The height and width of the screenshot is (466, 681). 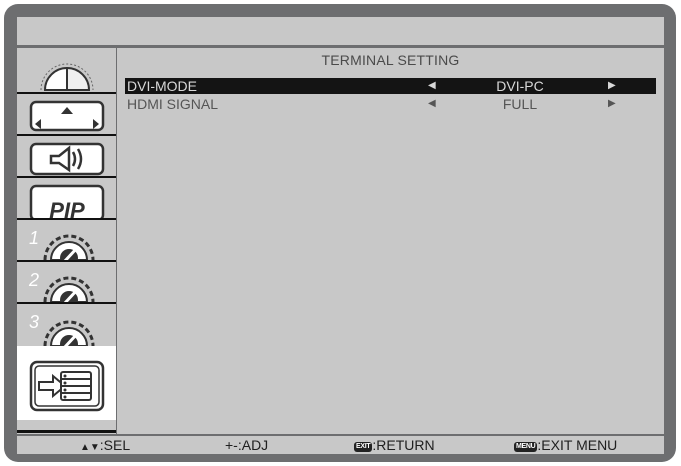 I want to click on hdmi-signal-row: HDMI SIGNAL ◀ FULL ▶, so click(x=390, y=104).